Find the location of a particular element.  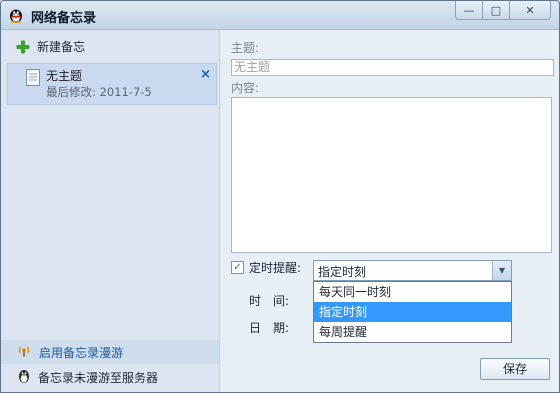

maximize-button: □ is located at coordinates (496, 10).